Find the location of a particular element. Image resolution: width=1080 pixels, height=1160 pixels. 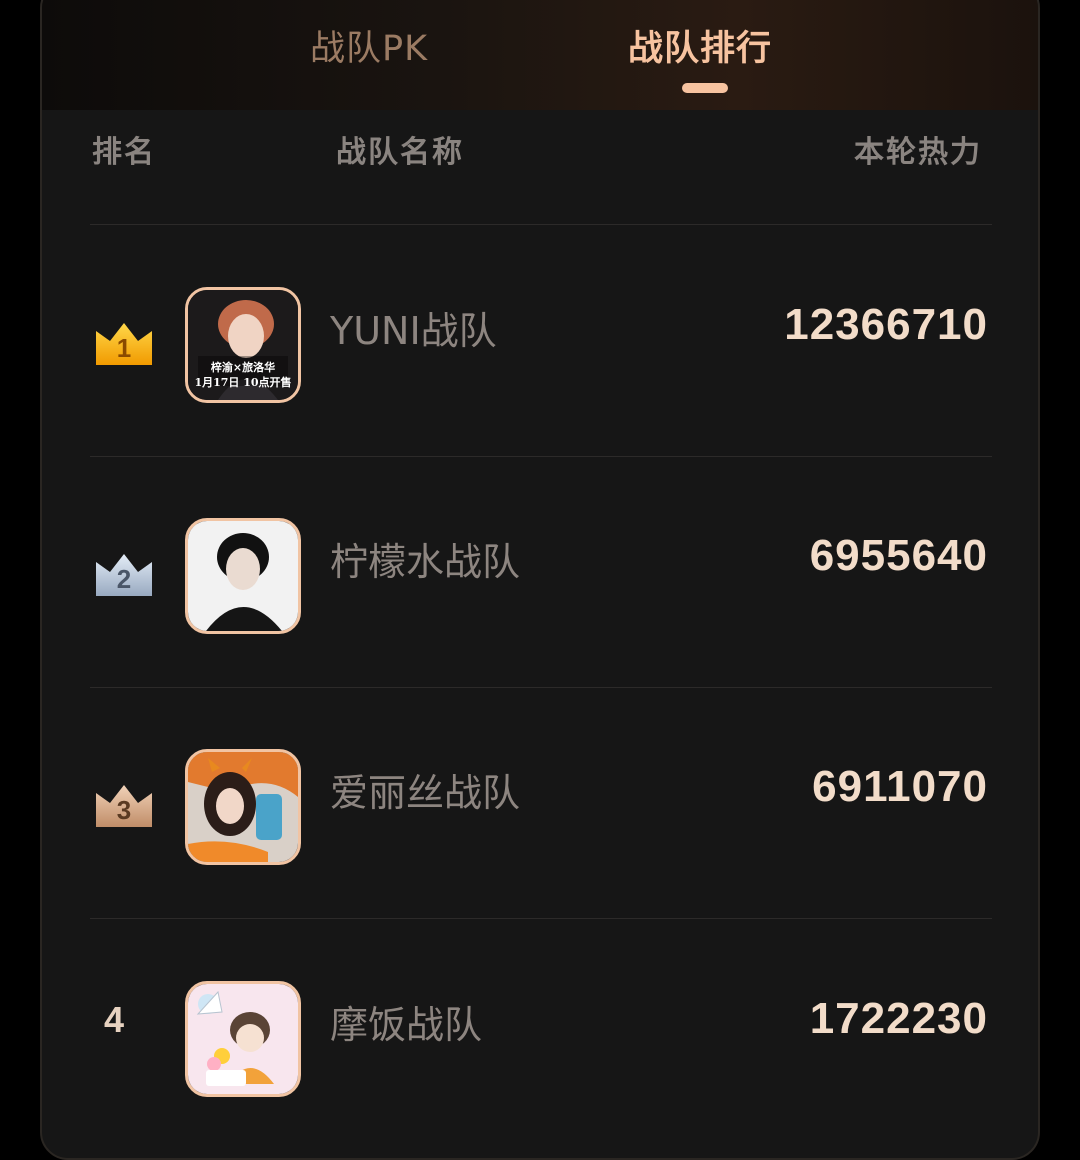

rank-number: 2 is located at coordinates (124, 579).